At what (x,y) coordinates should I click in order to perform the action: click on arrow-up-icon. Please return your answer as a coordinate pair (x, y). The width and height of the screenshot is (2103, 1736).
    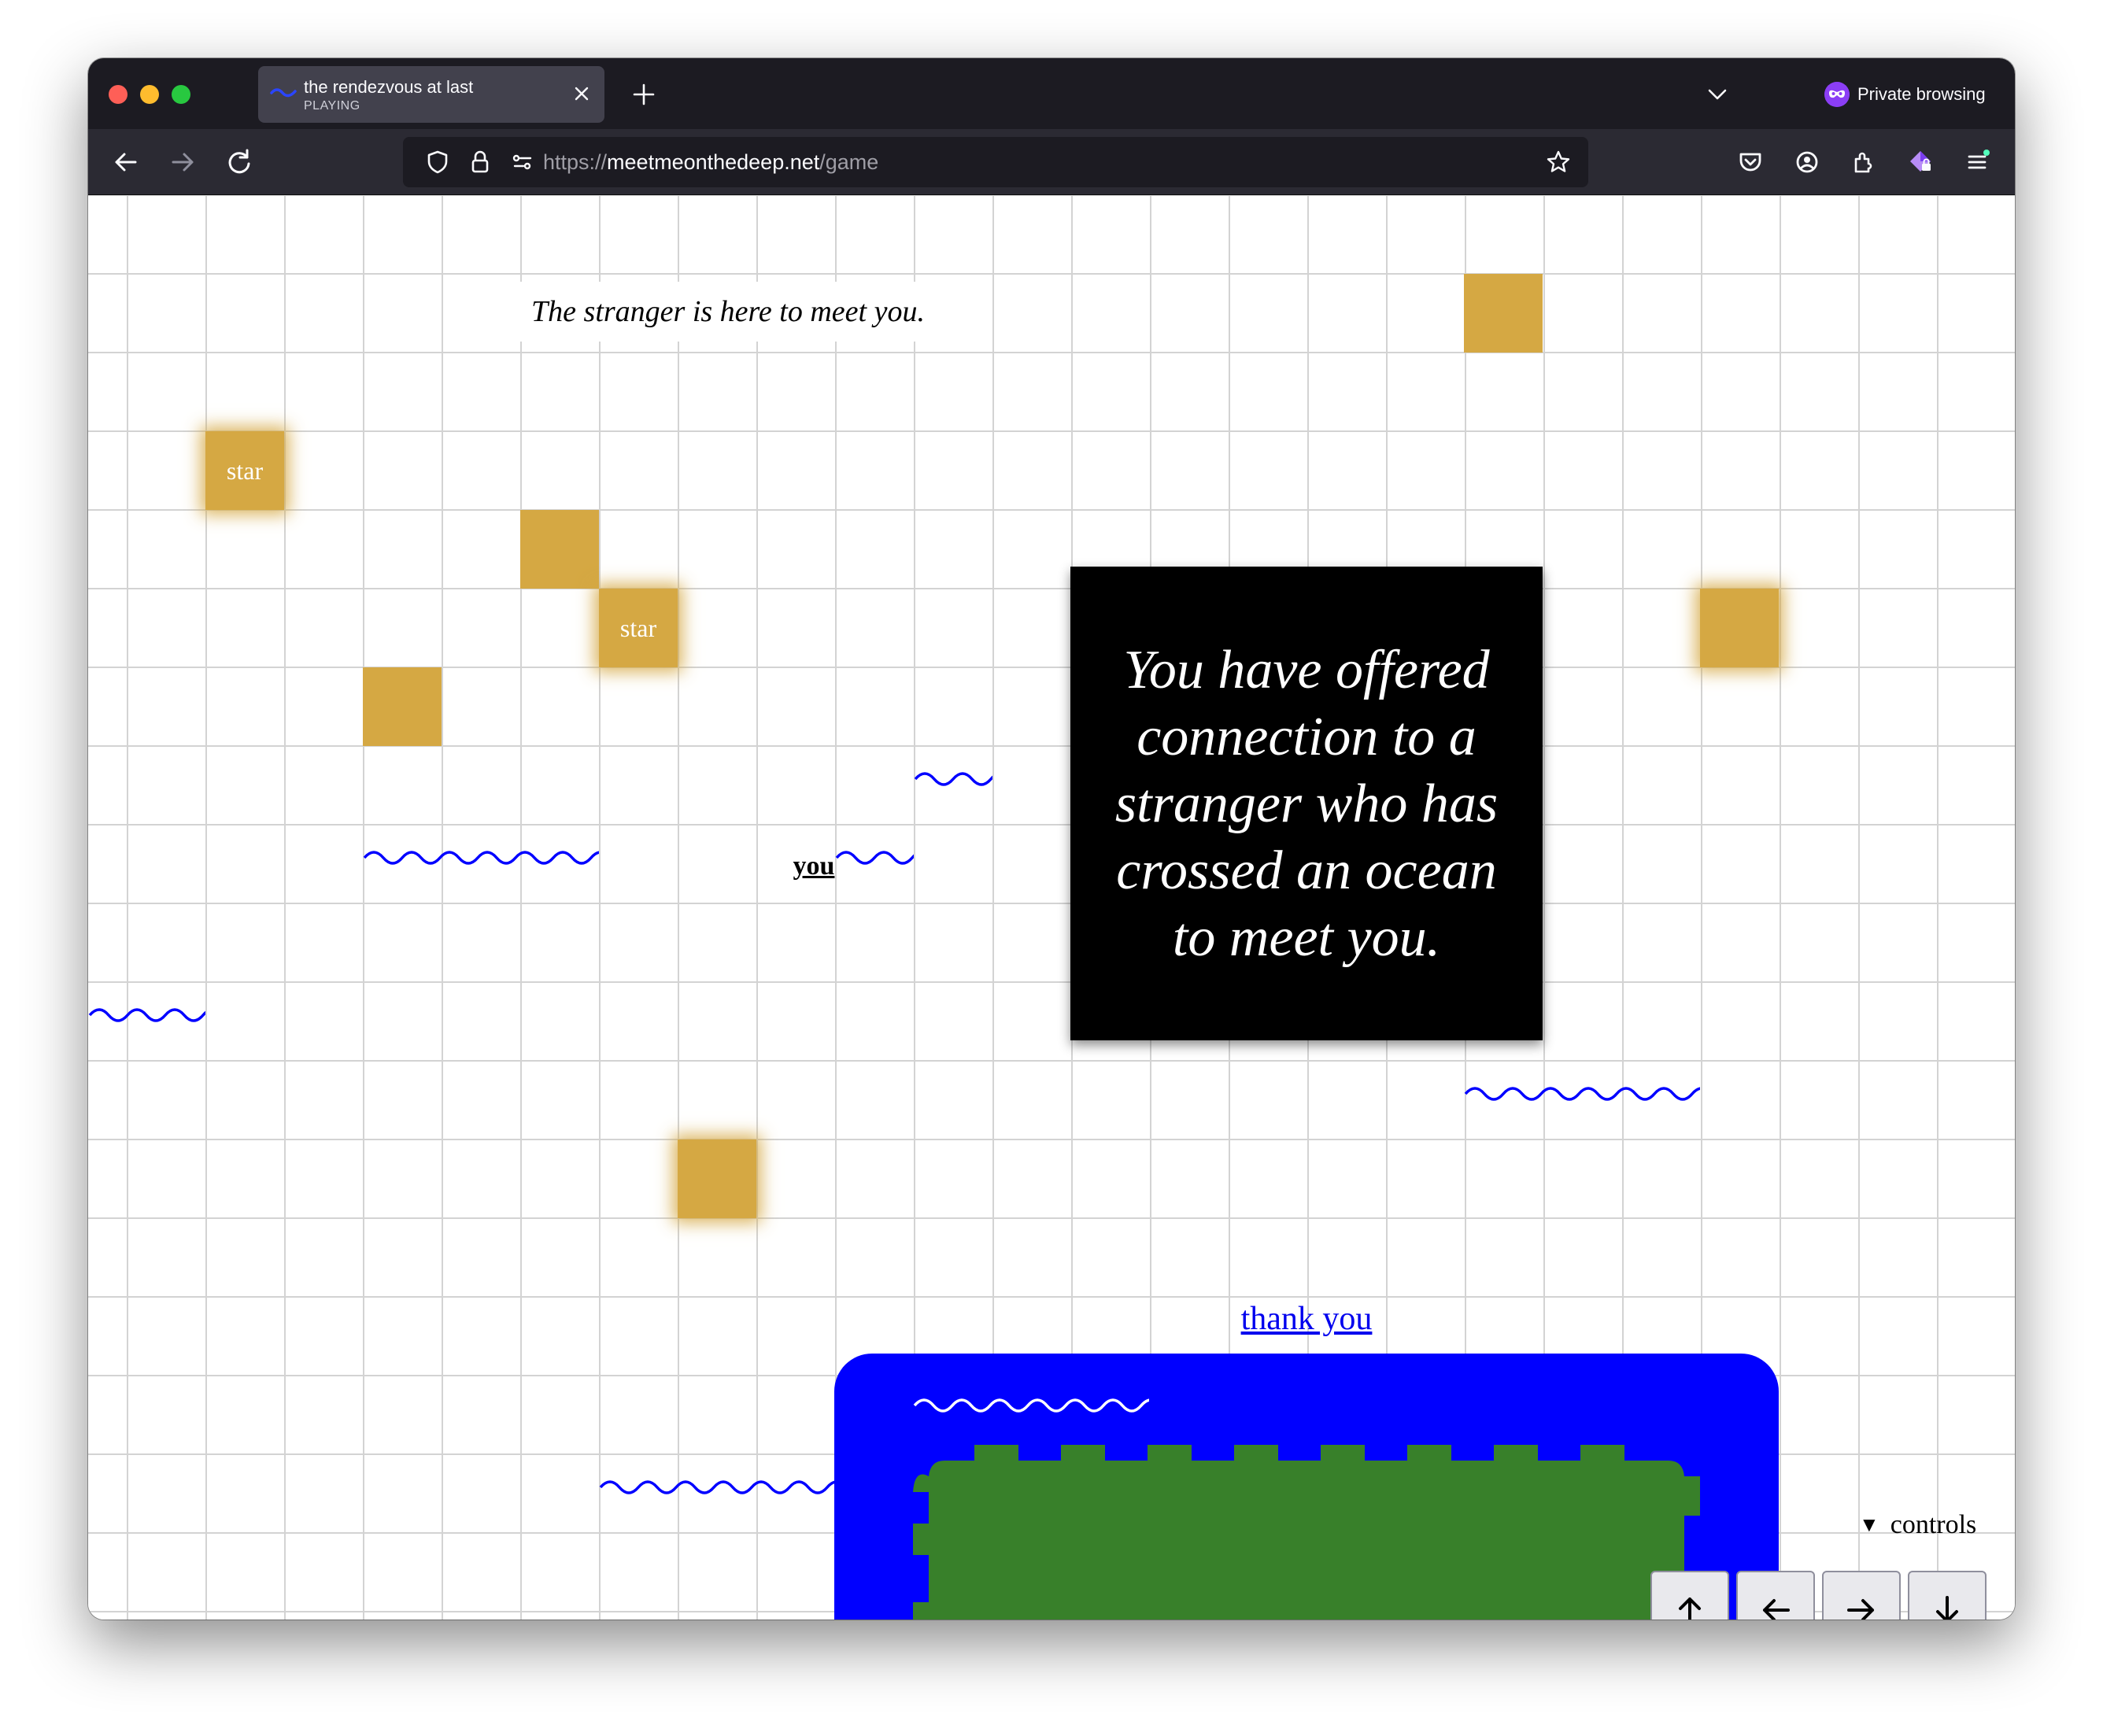
    Looking at the image, I should click on (1690, 1609).